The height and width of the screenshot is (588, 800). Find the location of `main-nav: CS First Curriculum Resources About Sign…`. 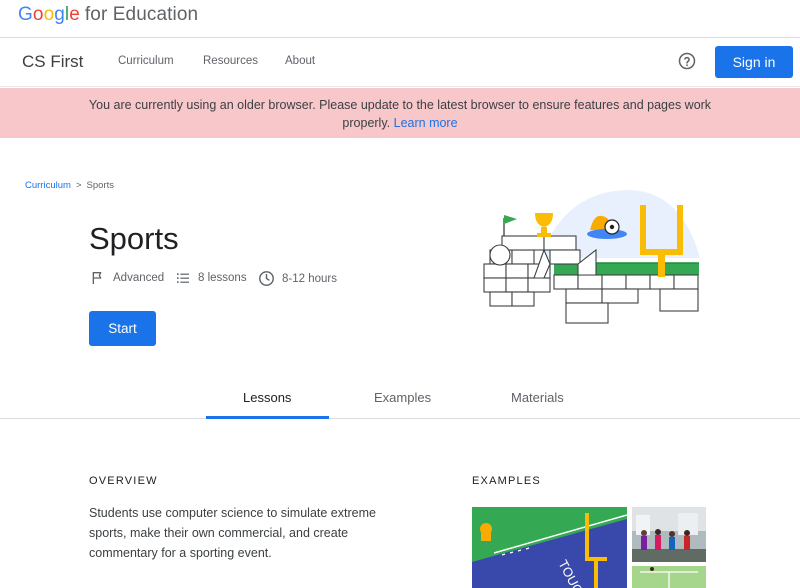

main-nav: CS First Curriculum Resources About Sign… is located at coordinates (400, 62).